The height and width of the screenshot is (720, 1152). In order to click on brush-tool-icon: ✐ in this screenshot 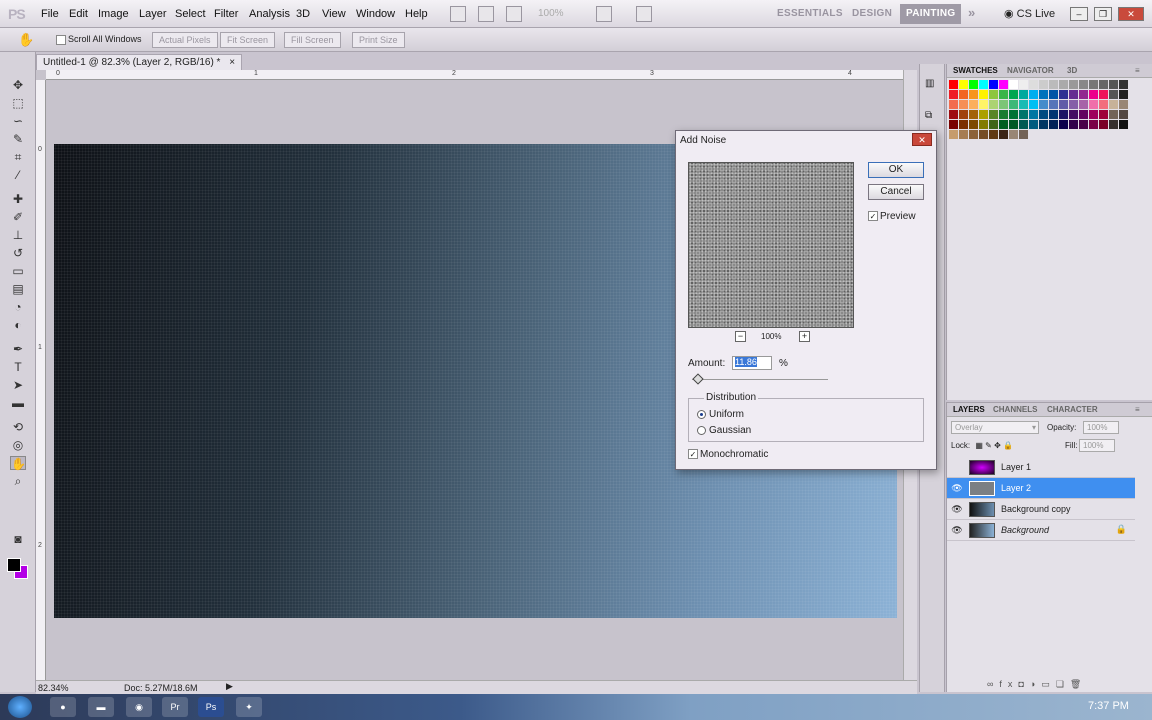, I will do `click(18, 217)`.